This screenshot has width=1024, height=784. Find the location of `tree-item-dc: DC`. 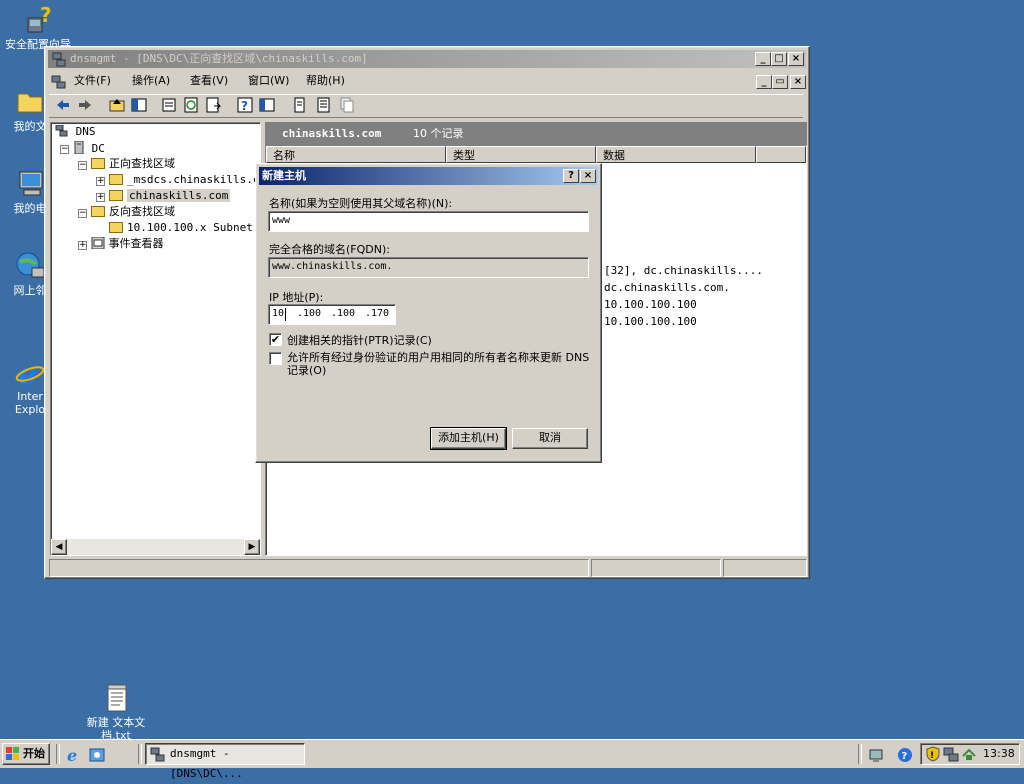

tree-item-dc: DC is located at coordinates (89, 148).